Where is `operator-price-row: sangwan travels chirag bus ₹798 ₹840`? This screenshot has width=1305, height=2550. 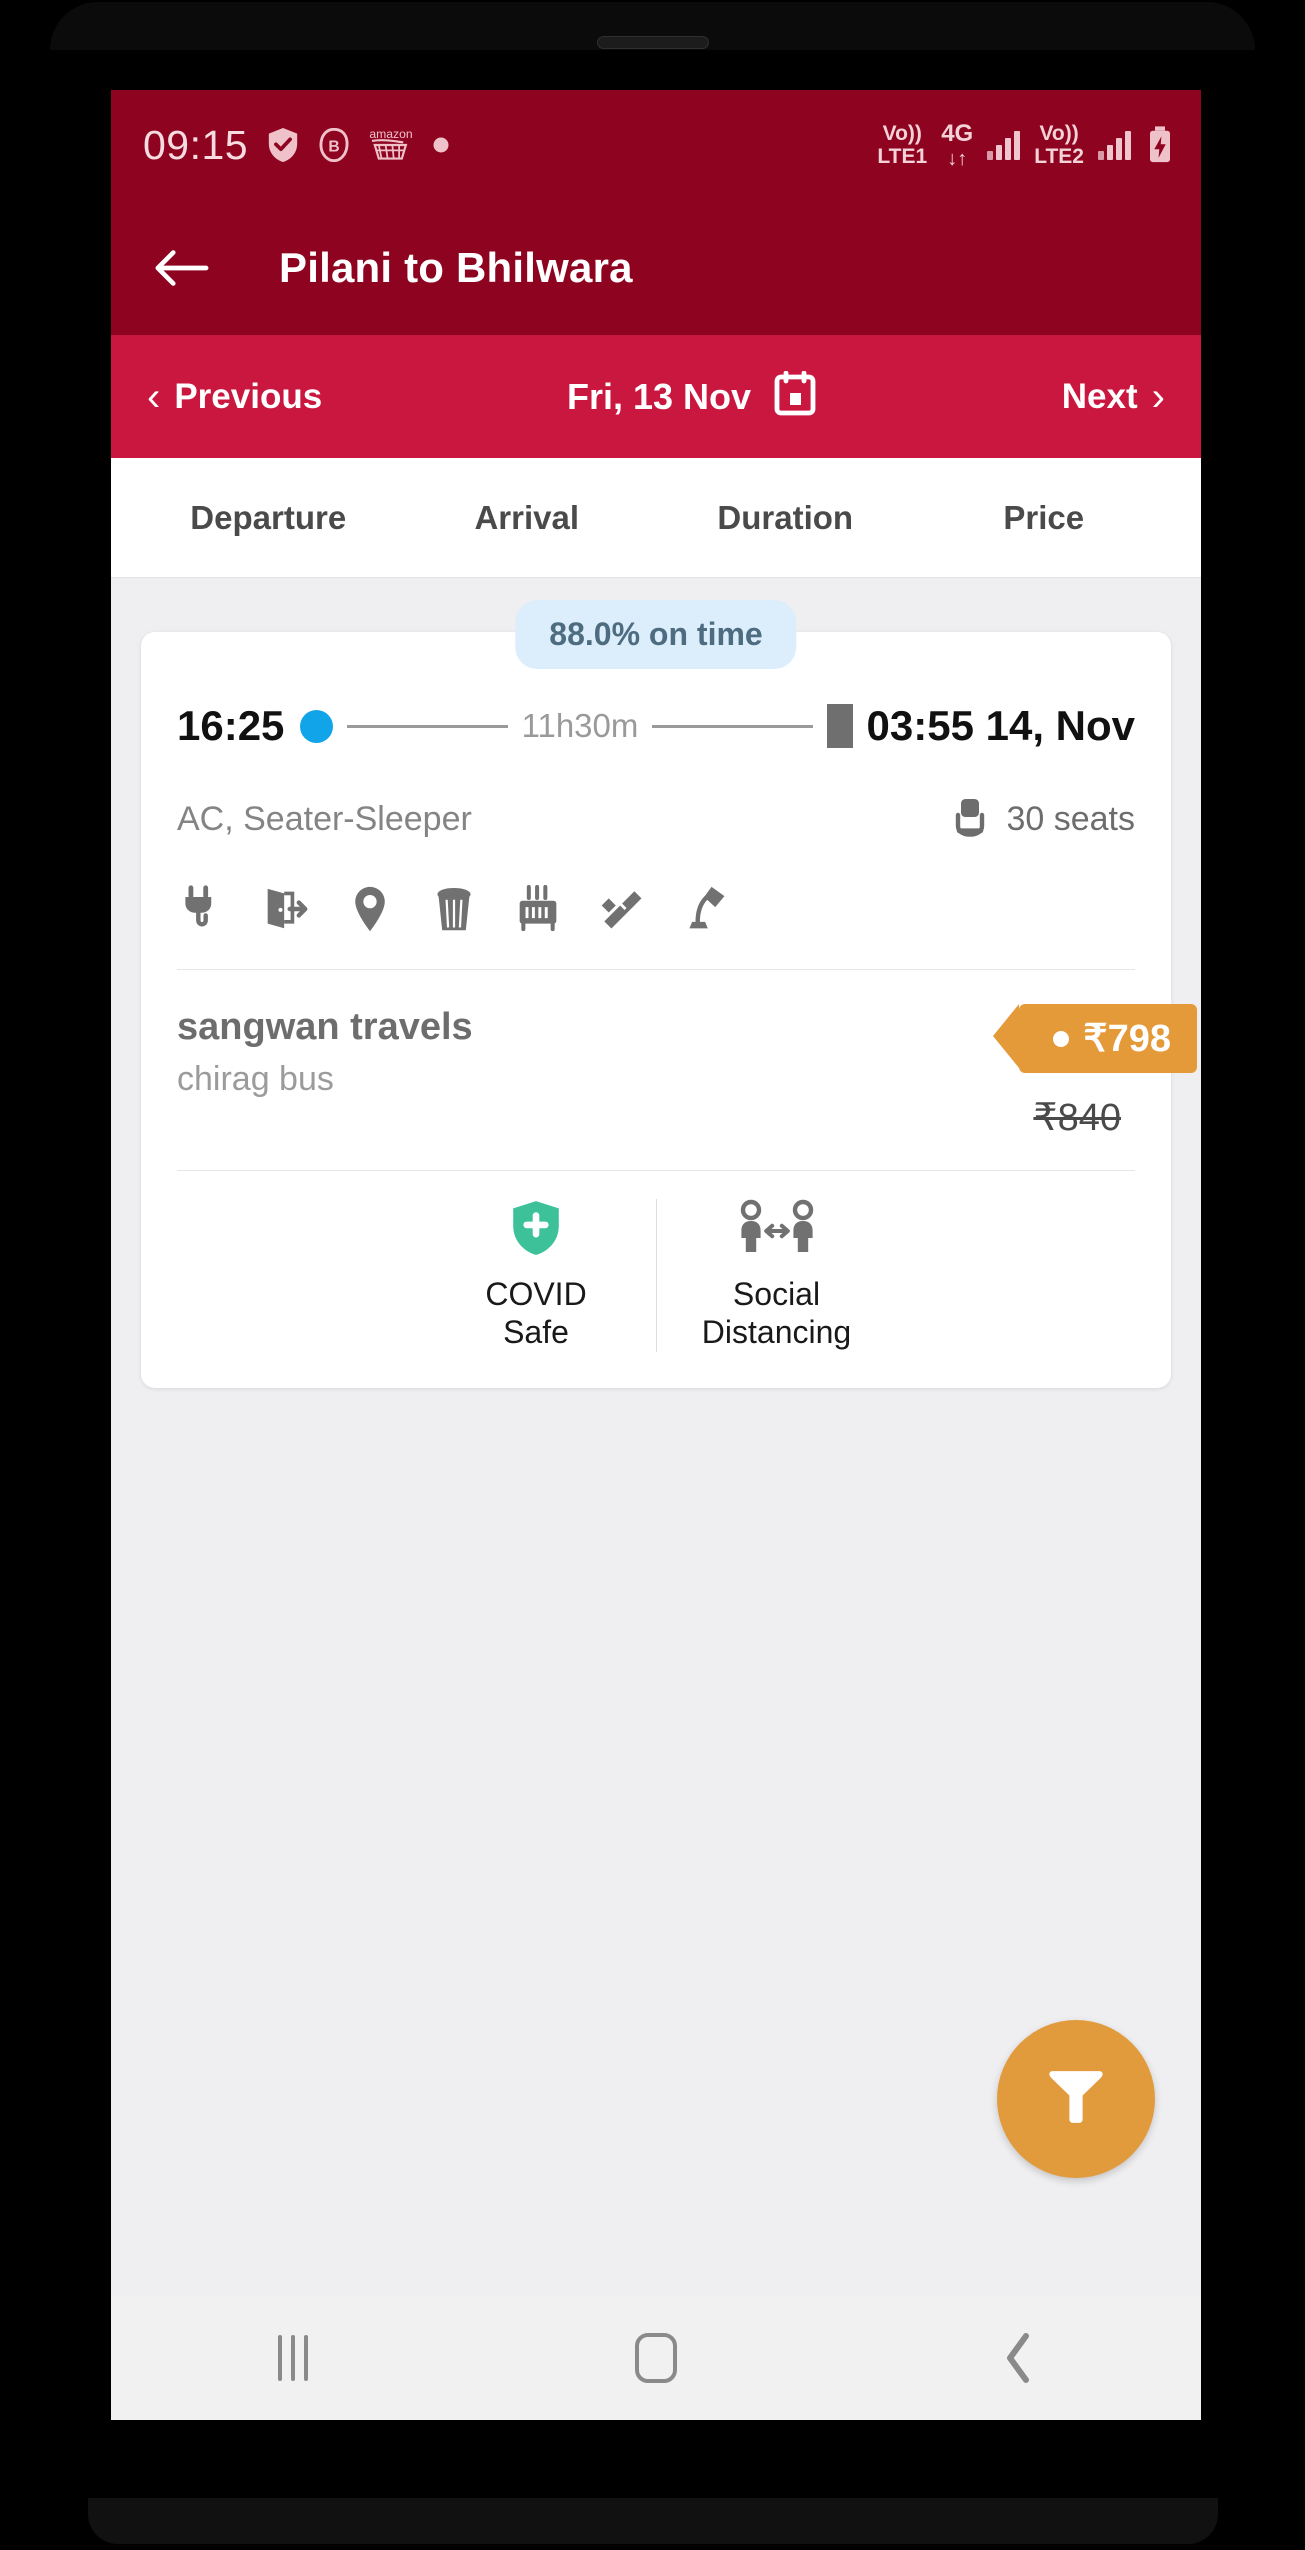
operator-price-row: sangwan travels chirag bus ₹798 ₹840 is located at coordinates (687, 1070).